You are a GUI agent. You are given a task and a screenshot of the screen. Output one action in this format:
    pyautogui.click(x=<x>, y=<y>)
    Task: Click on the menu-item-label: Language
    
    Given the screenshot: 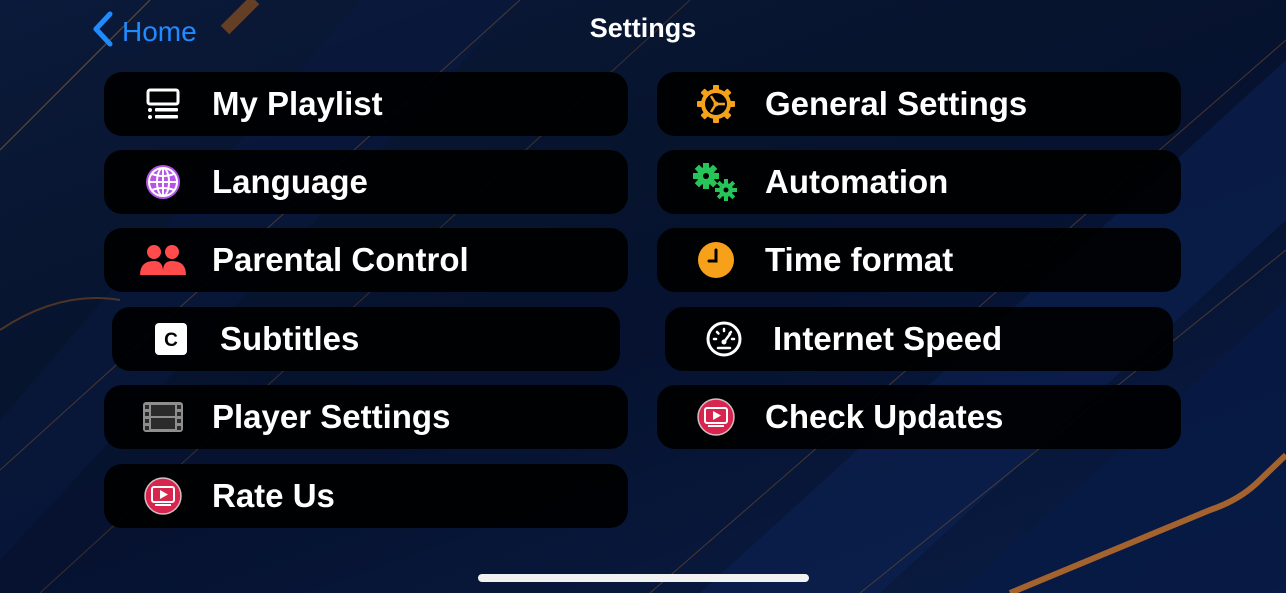 What is the action you would take?
    pyautogui.click(x=290, y=181)
    